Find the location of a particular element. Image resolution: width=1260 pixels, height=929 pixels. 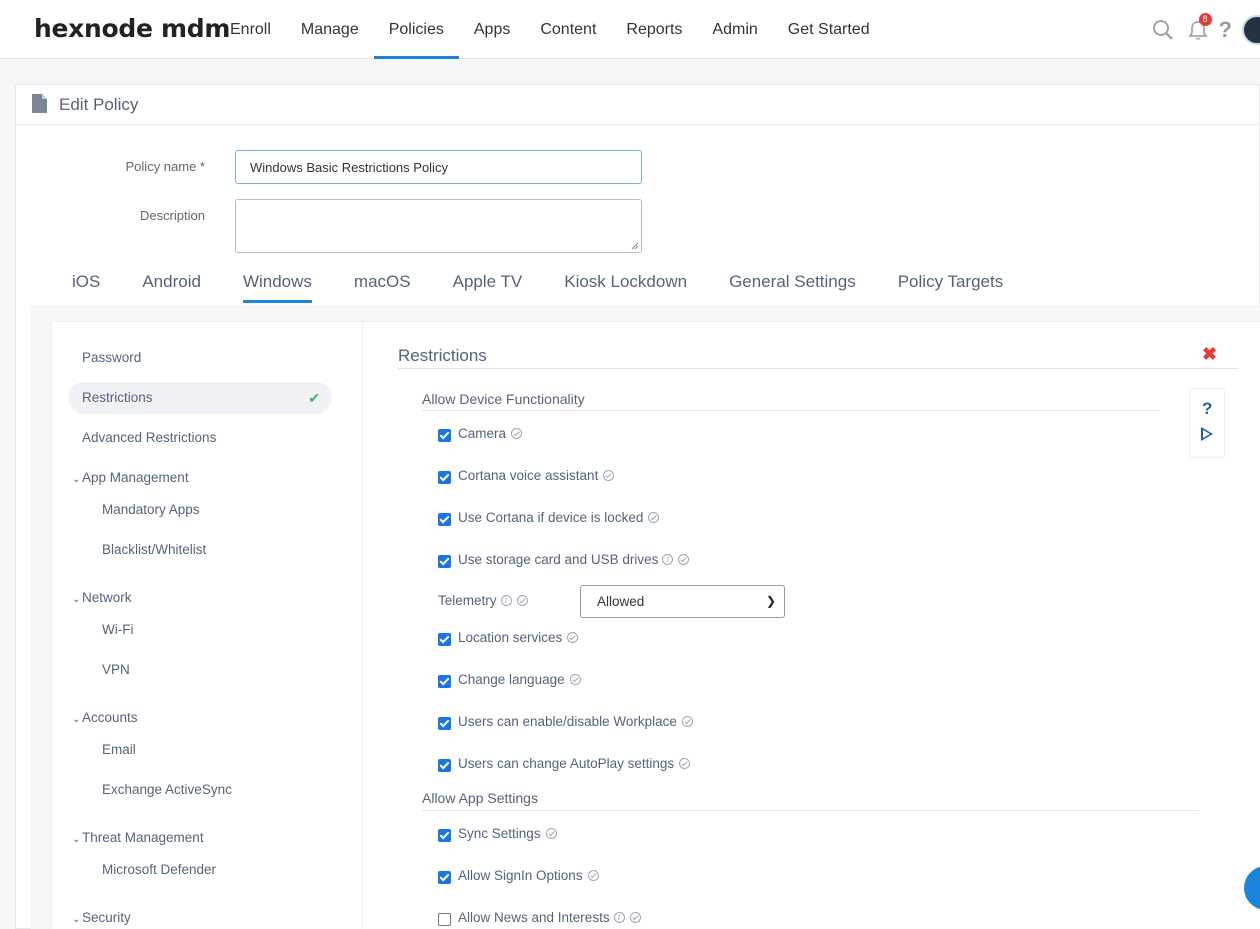

hexnode-logo: hexnode mdm is located at coordinates (132, 28).